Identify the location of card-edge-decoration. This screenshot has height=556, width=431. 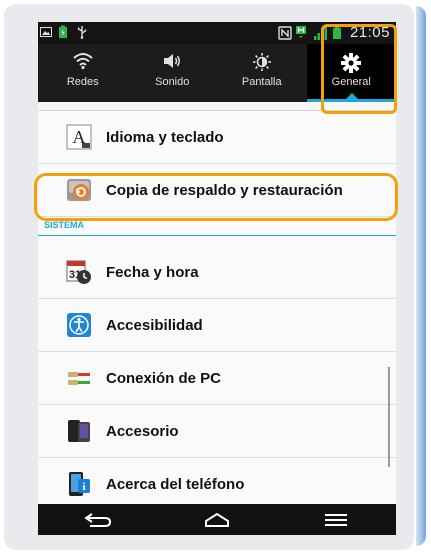
(421, 276).